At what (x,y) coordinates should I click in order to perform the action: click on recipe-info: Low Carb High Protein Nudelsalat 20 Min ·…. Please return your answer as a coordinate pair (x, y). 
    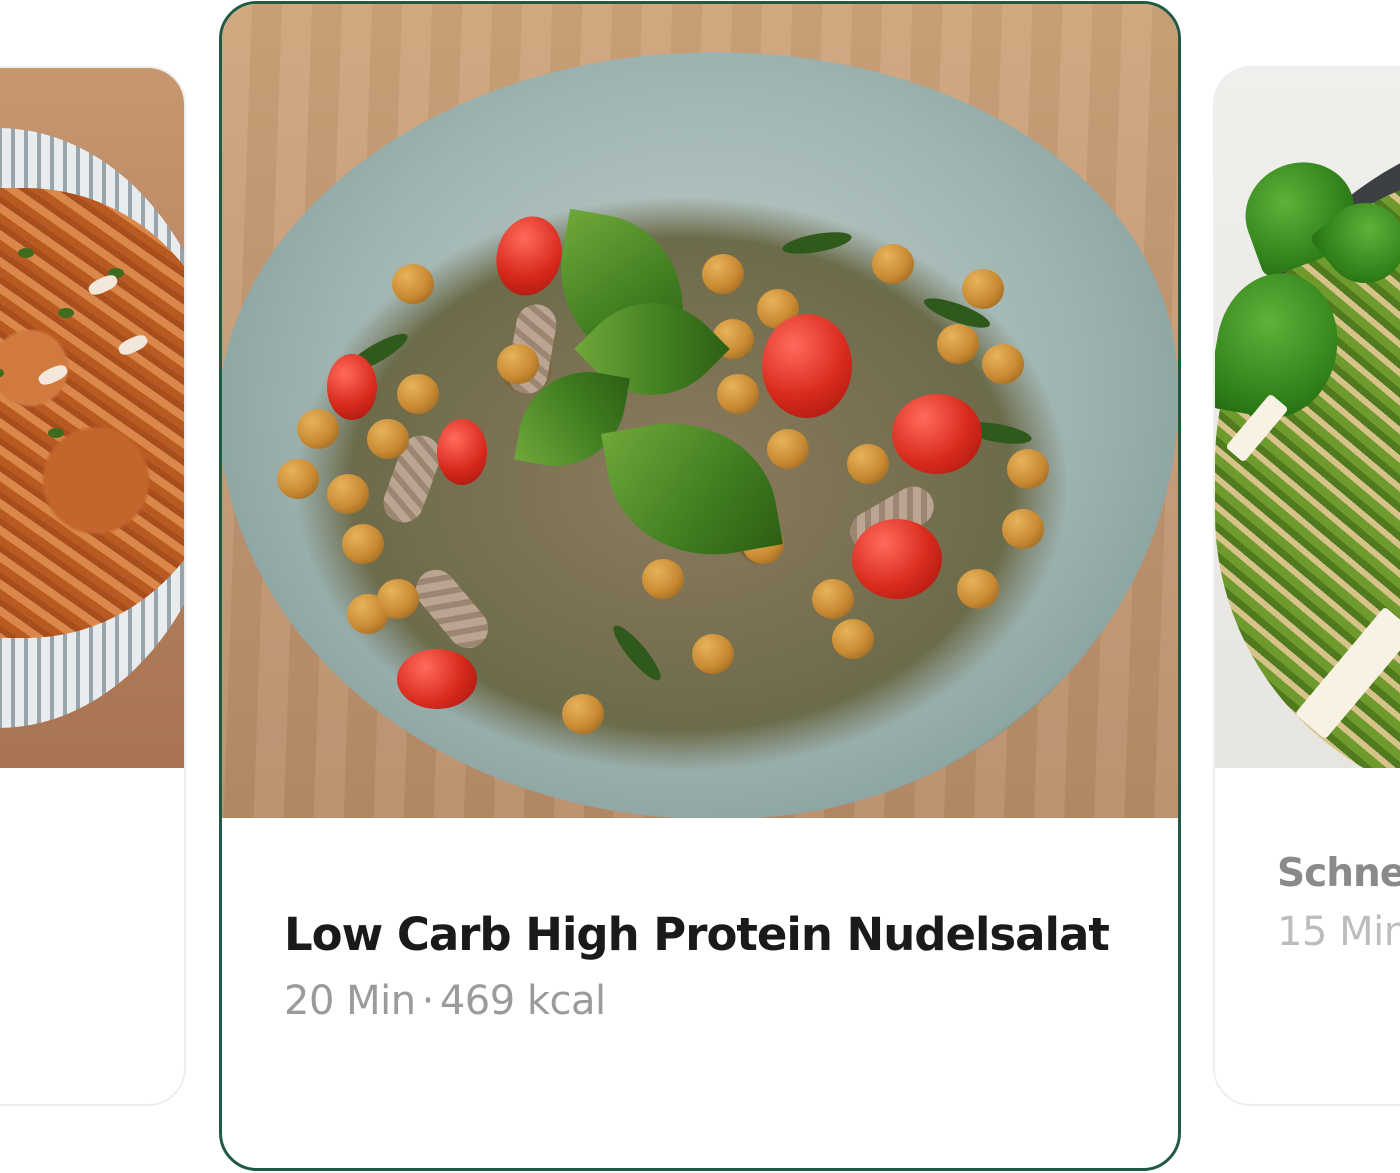
    Looking at the image, I should click on (700, 921).